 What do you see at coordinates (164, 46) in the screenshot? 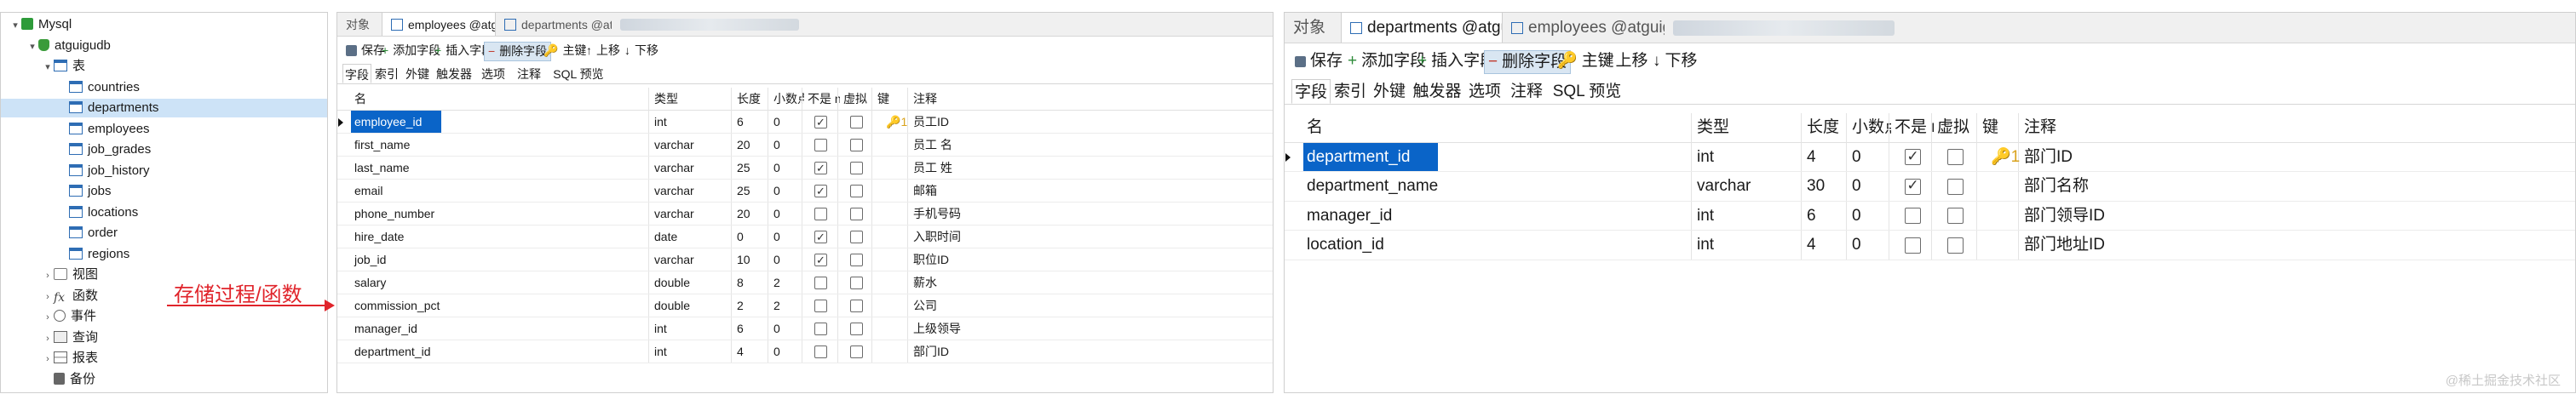
I see `tree-database-atguigudb: ▾ atguigudb` at bounding box center [164, 46].